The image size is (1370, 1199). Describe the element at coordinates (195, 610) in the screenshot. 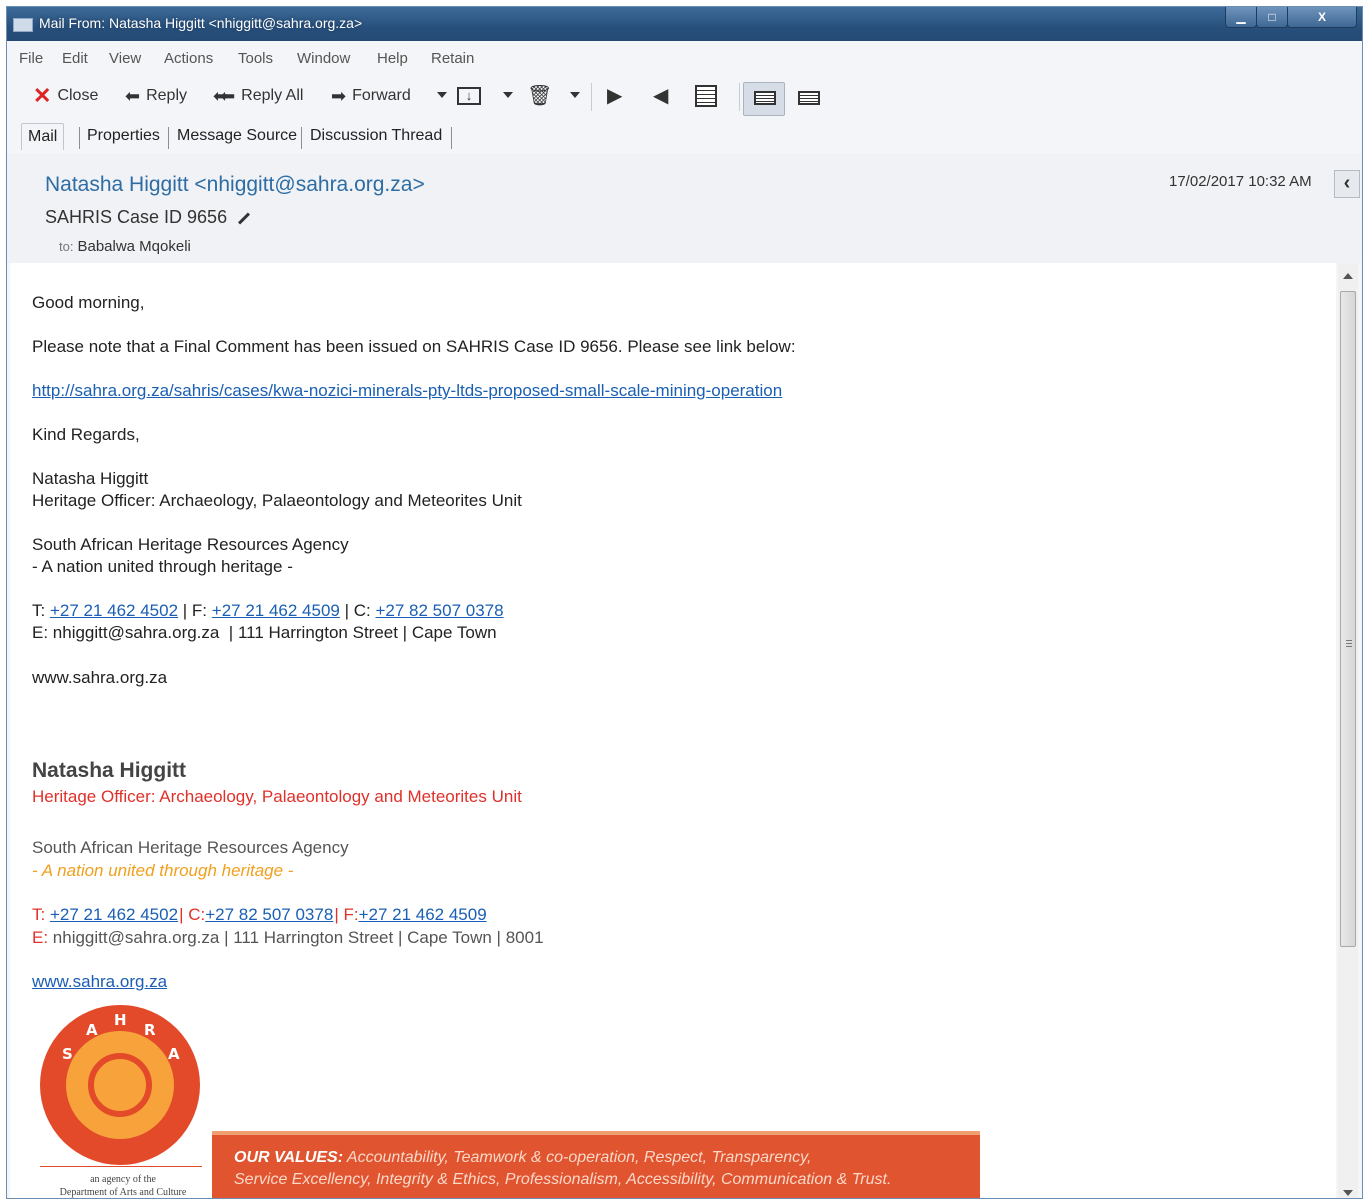

I see `fax-label: | F:` at that location.